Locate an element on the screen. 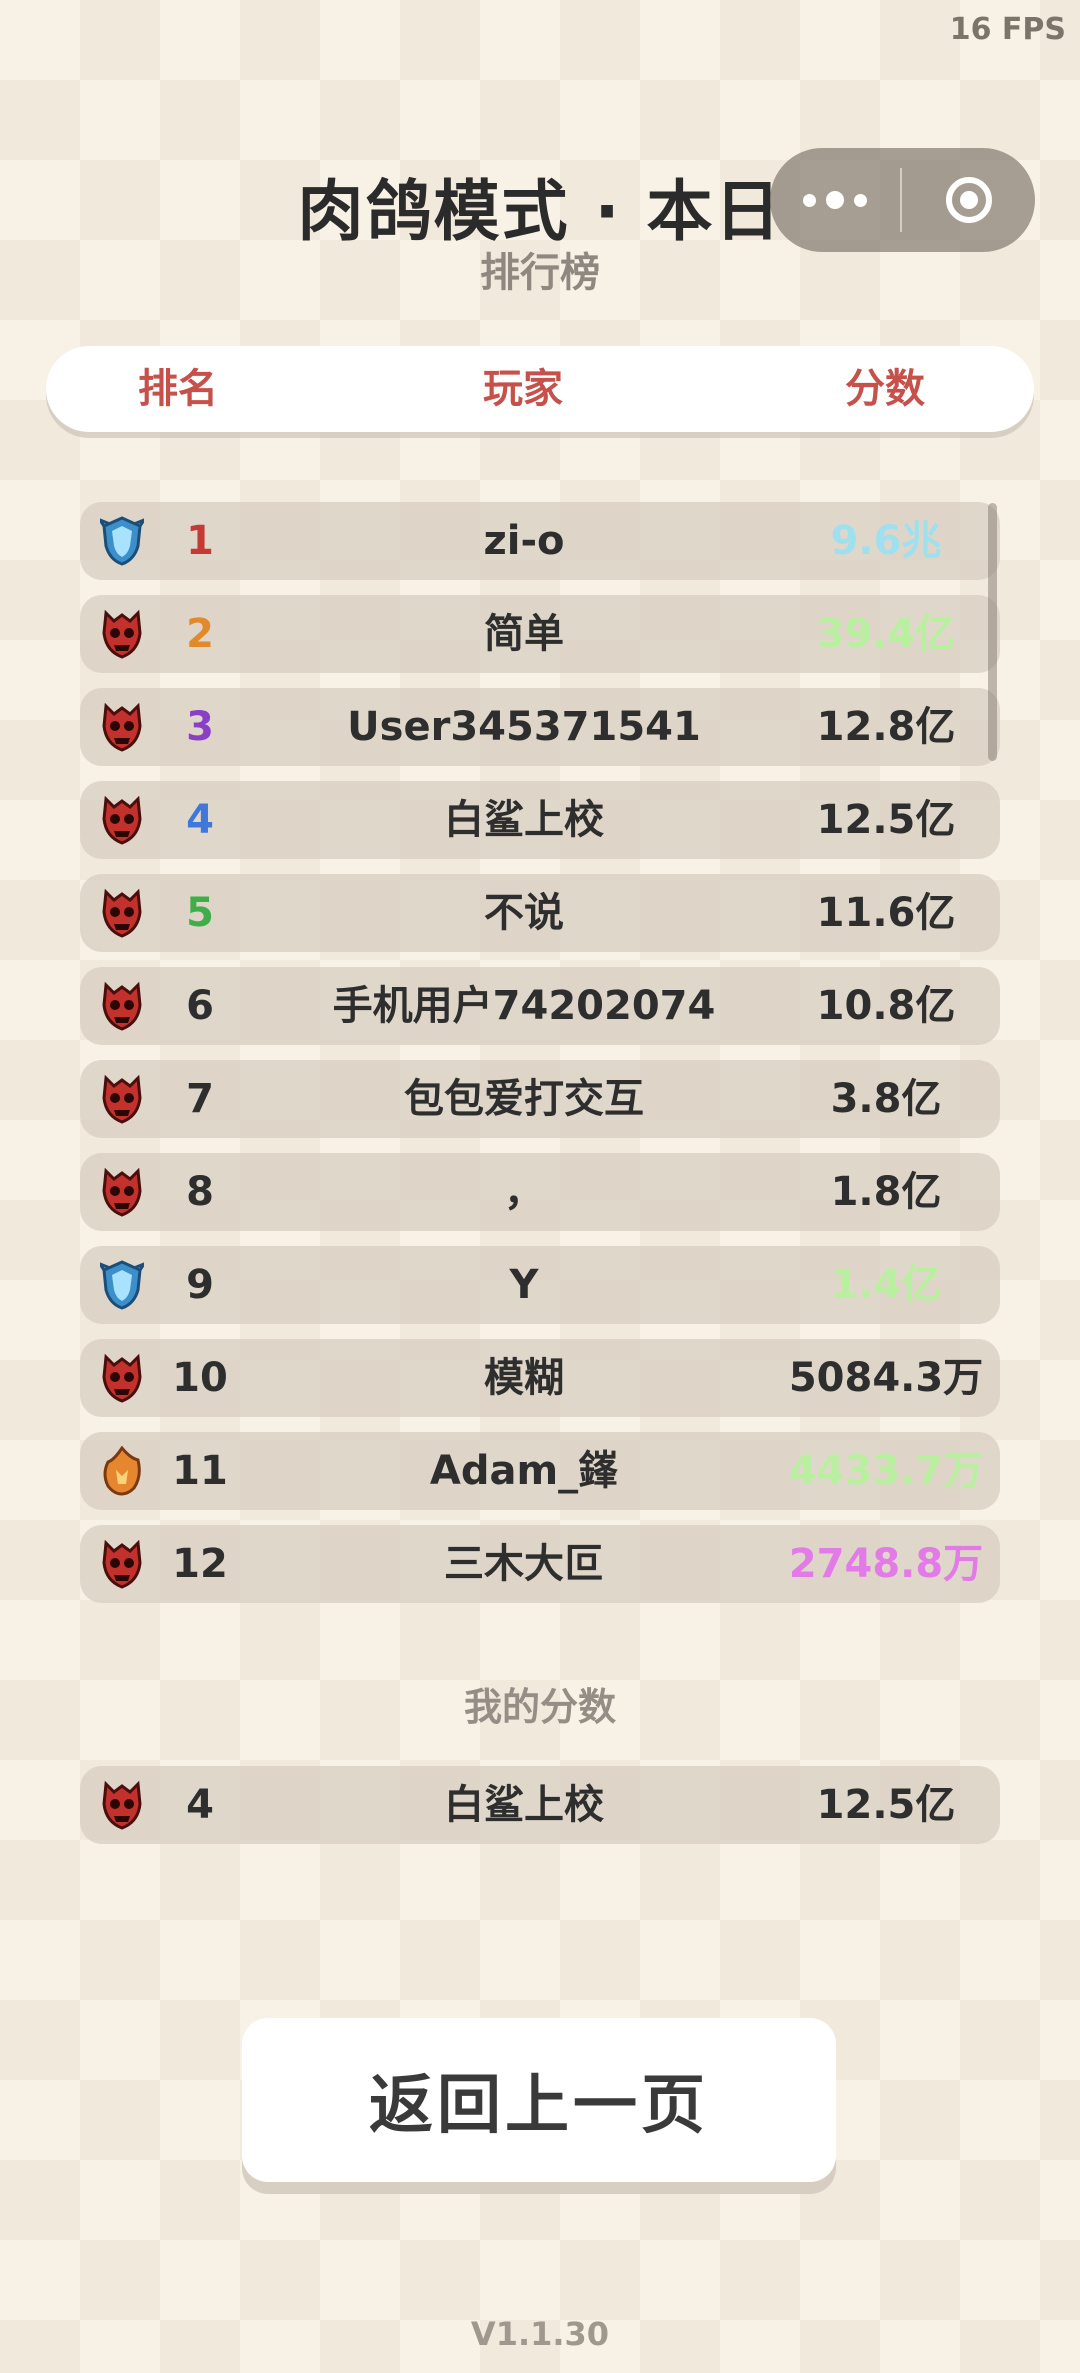 This screenshot has height=2373, width=1080. player-name: Adam_鎽 is located at coordinates (524, 1471).